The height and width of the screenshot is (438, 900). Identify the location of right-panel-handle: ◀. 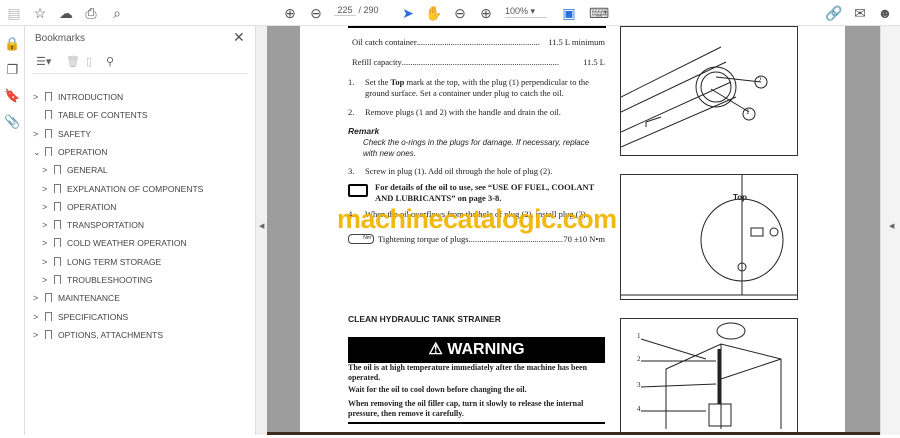
(890, 230).